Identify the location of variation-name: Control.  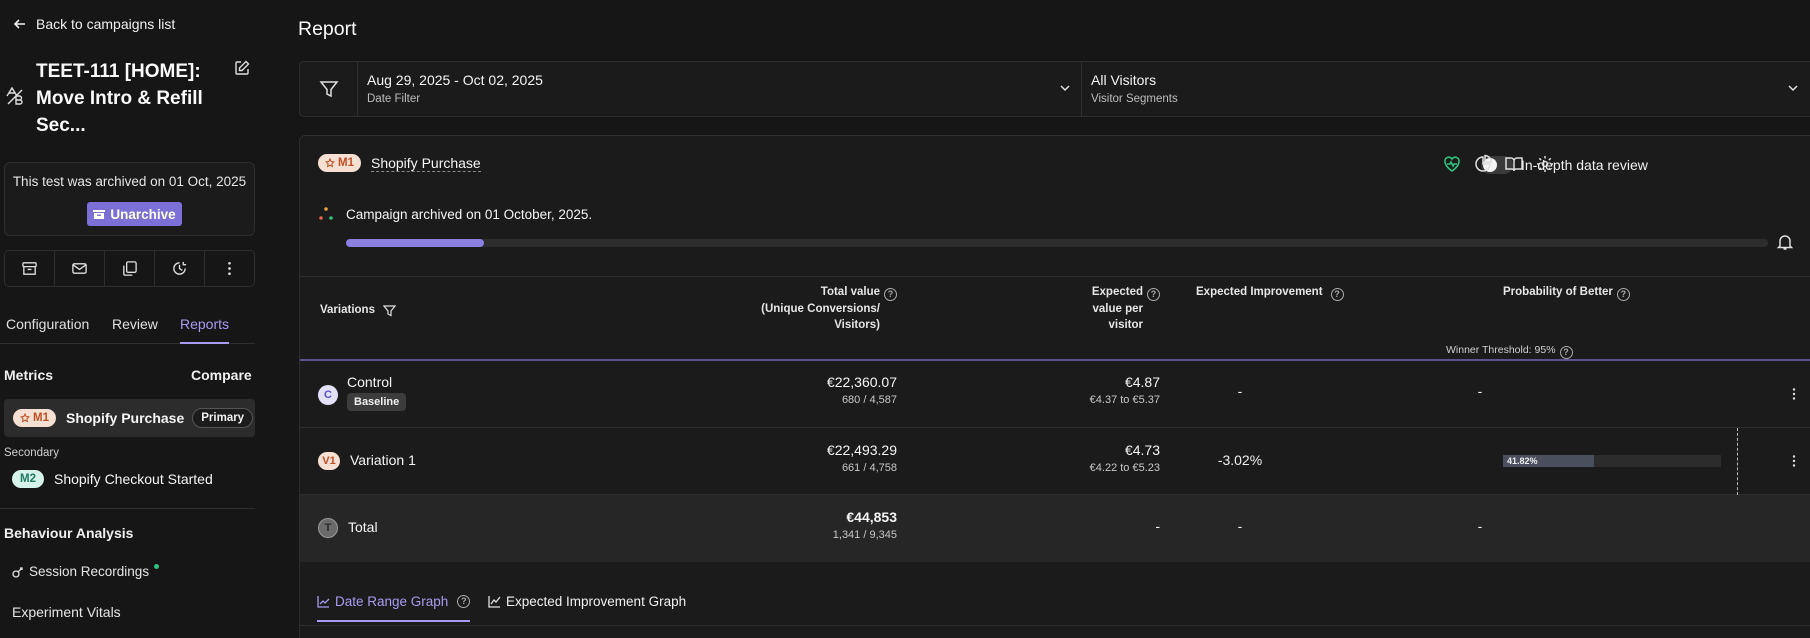
(370, 382).